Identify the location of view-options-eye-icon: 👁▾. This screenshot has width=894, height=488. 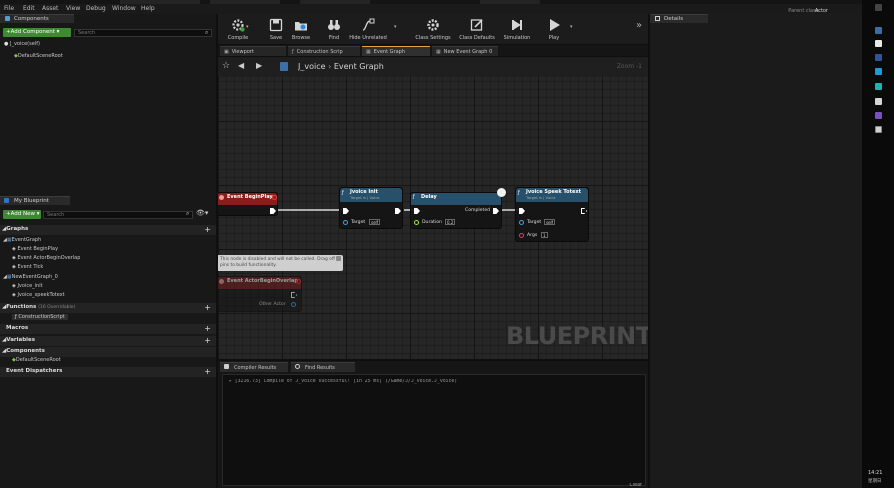
(202, 213).